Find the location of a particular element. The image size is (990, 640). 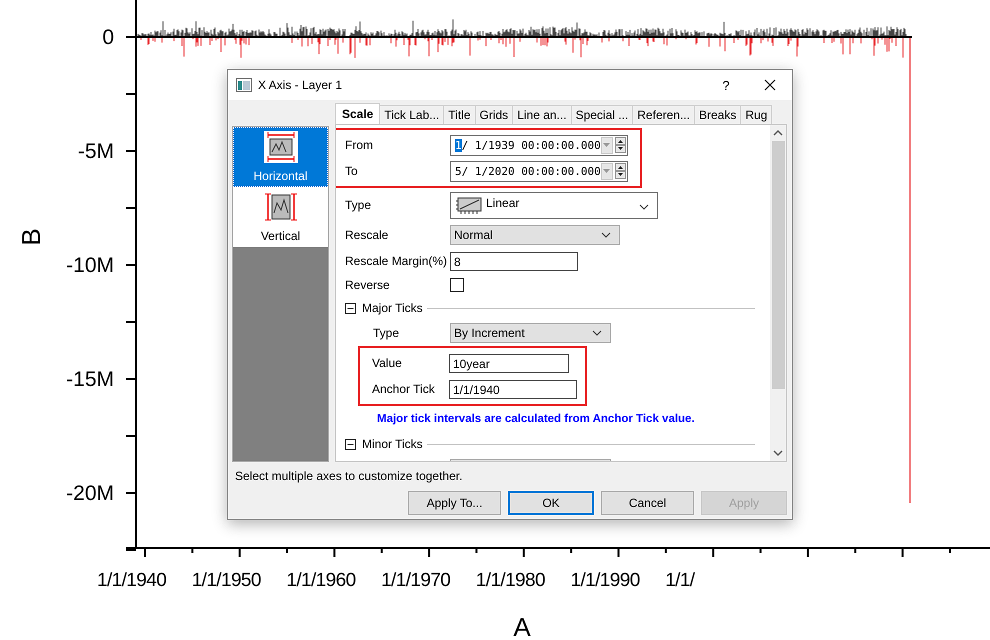

y-tick-label: -10M is located at coordinates (90, 265).